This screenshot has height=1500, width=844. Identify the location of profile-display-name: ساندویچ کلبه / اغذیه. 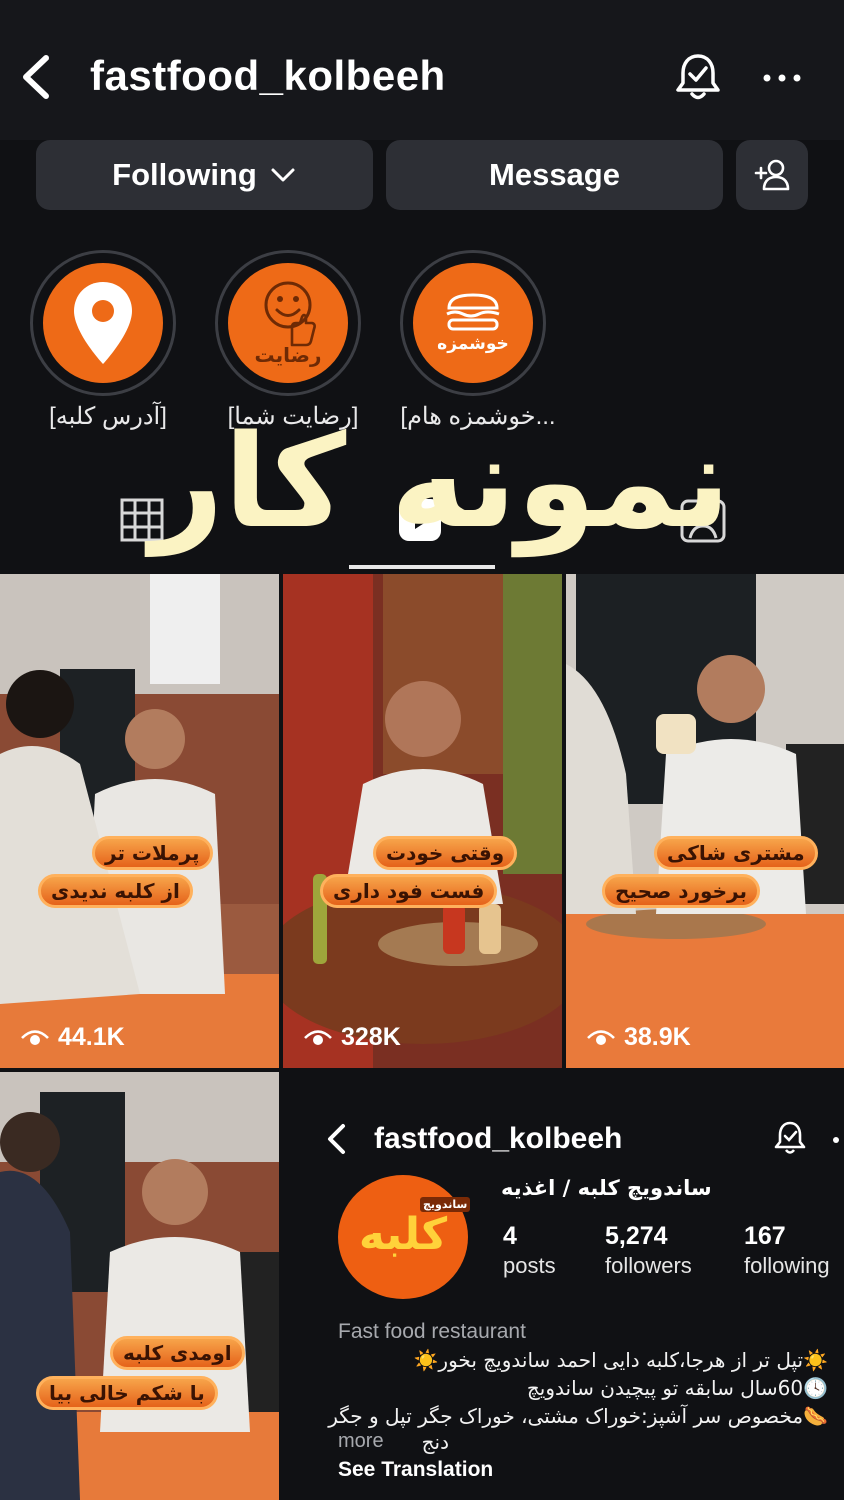
(606, 1188).